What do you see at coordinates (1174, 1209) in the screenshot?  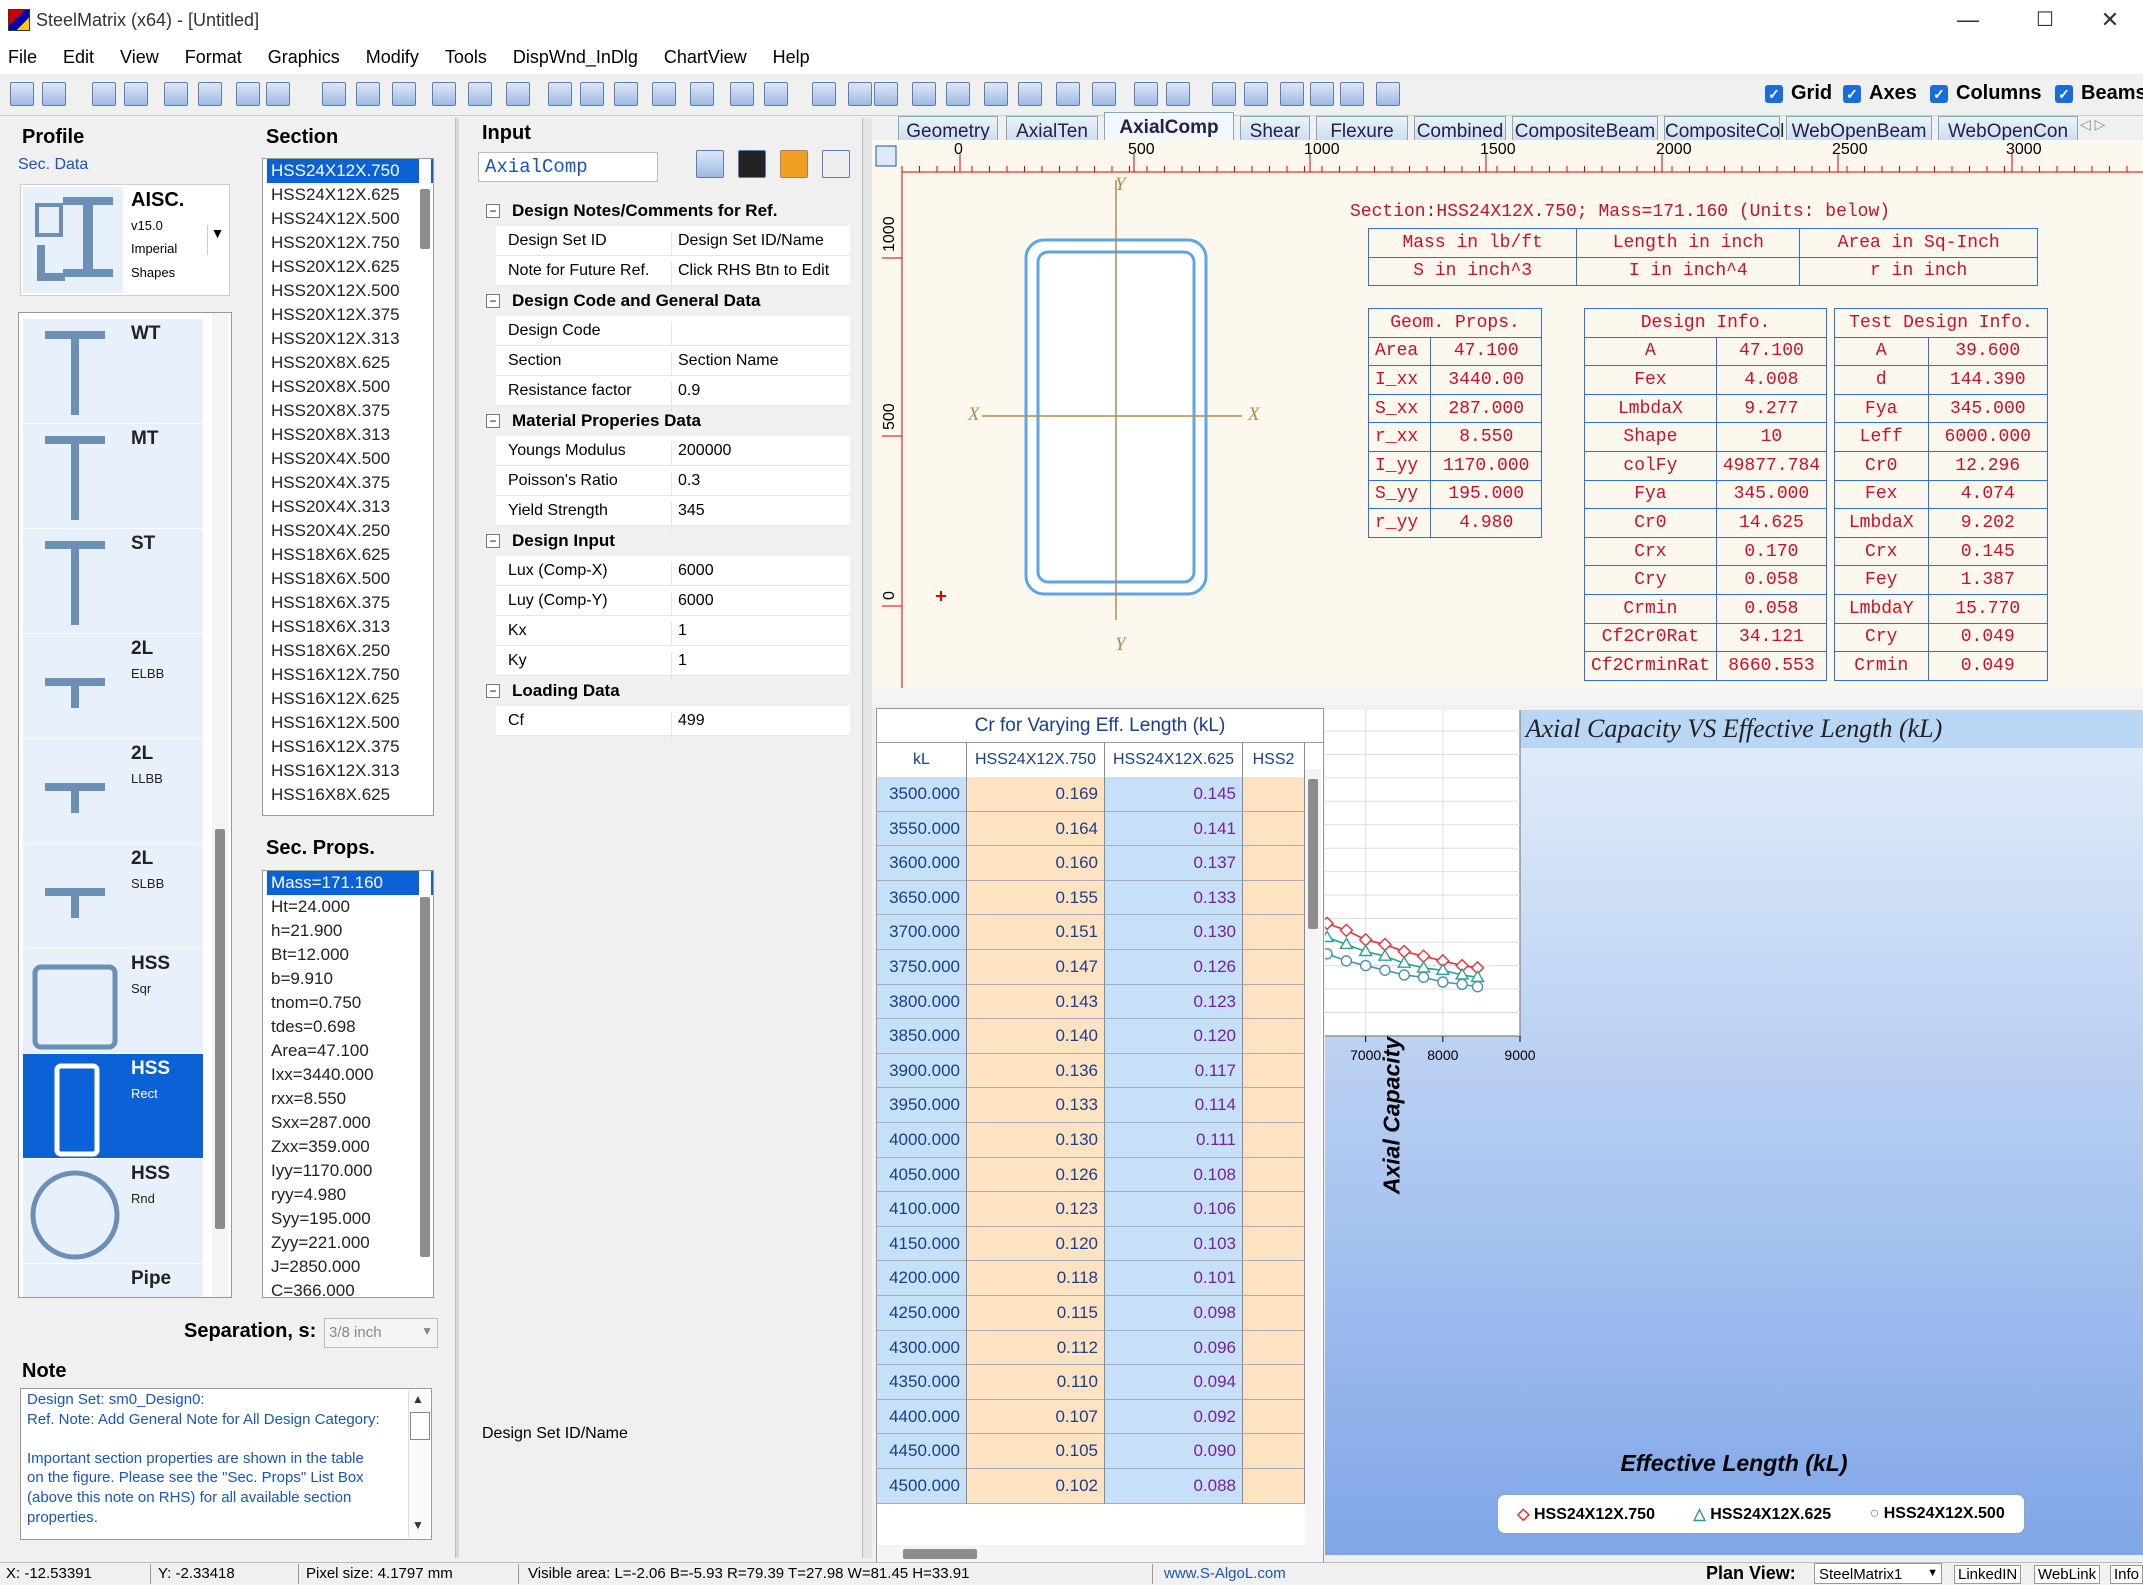 I see `grid-cell: 0.106` at bounding box center [1174, 1209].